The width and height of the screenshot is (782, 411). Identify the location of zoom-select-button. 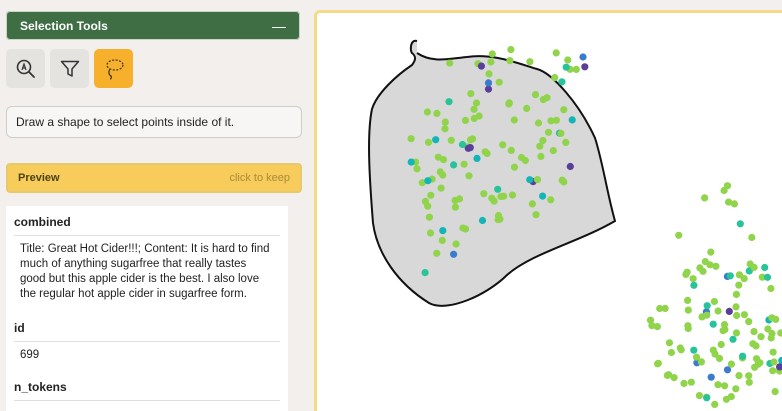
(25, 68).